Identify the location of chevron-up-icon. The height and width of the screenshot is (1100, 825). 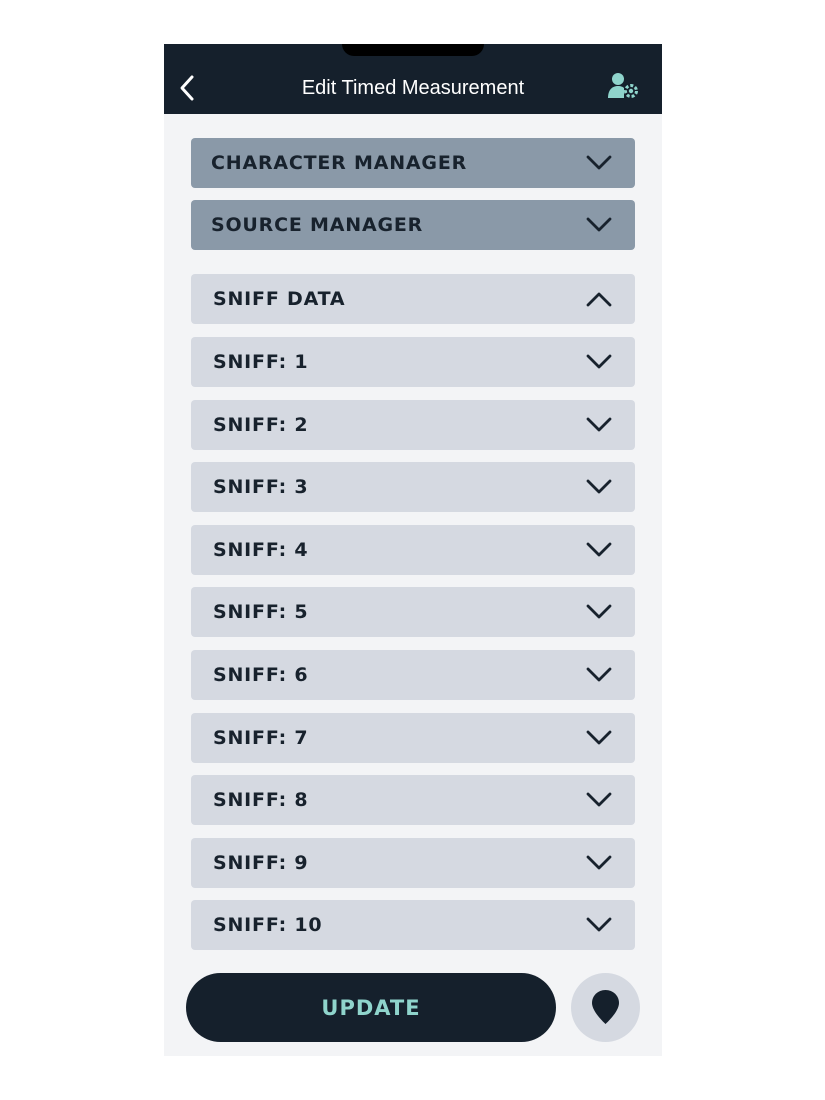
(599, 299).